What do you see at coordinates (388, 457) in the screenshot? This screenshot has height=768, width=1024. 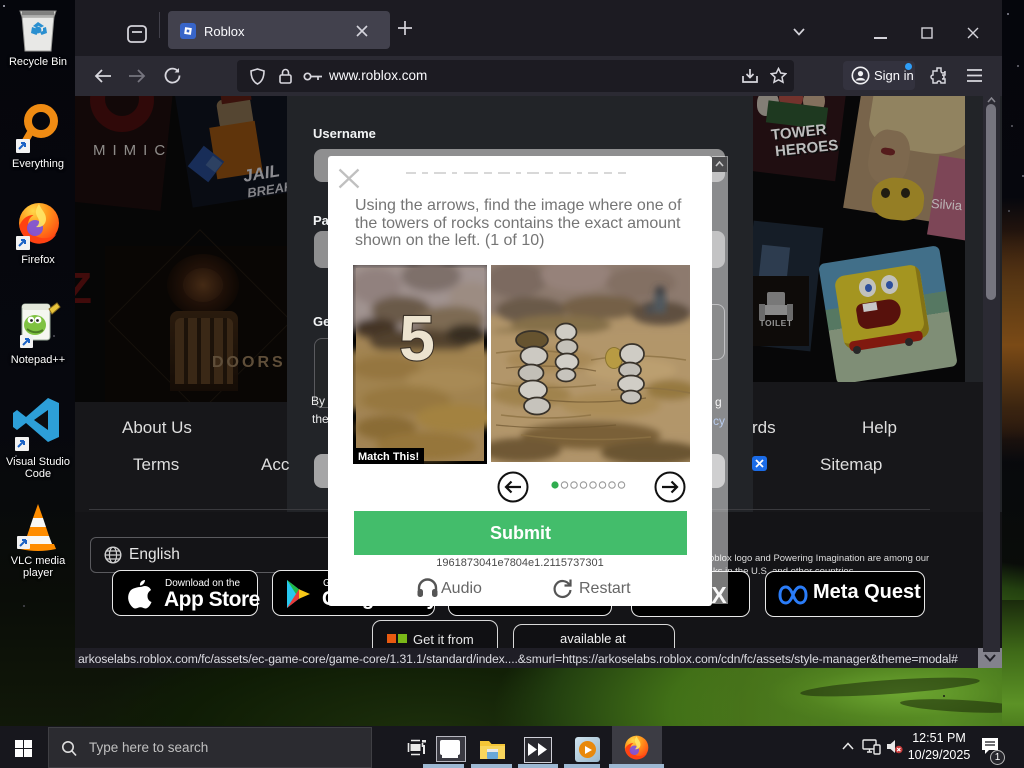 I see `svg-text: Match This!` at bounding box center [388, 457].